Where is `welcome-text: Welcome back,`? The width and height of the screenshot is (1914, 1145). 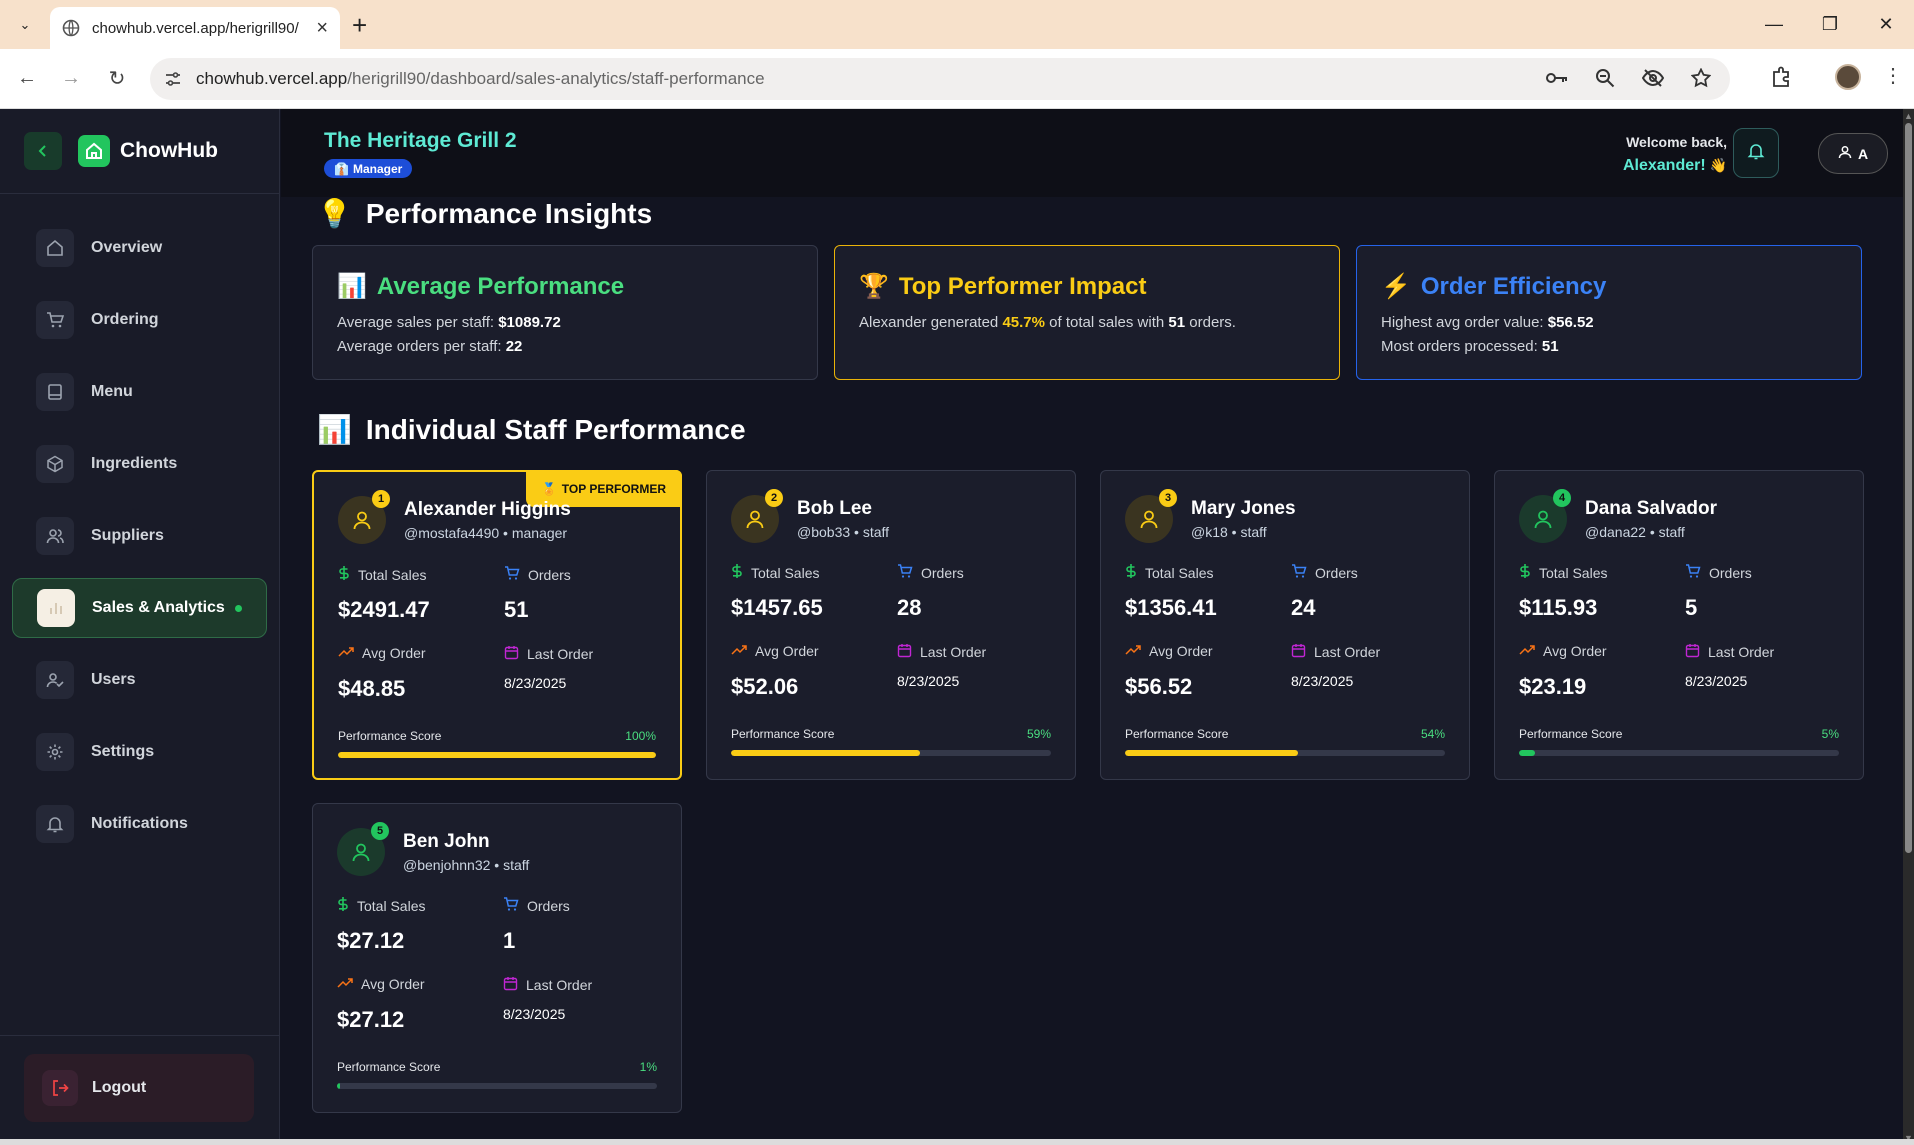 welcome-text: Welcome back, is located at coordinates (1676, 142).